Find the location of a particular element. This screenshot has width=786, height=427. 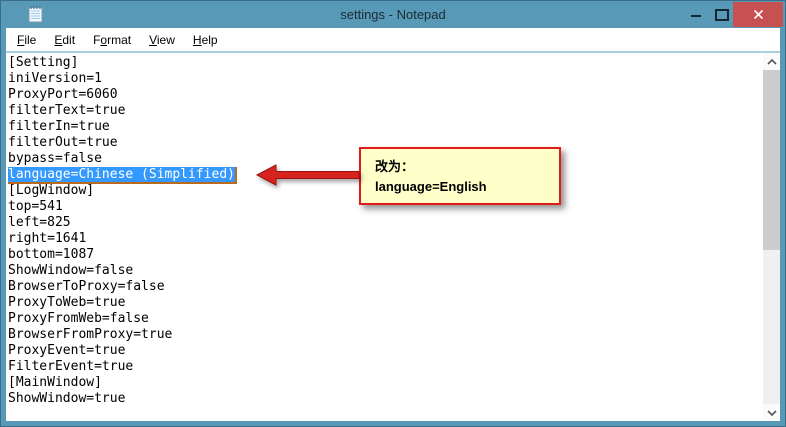

titlebar: settings - Notepad is located at coordinates (393, 14).